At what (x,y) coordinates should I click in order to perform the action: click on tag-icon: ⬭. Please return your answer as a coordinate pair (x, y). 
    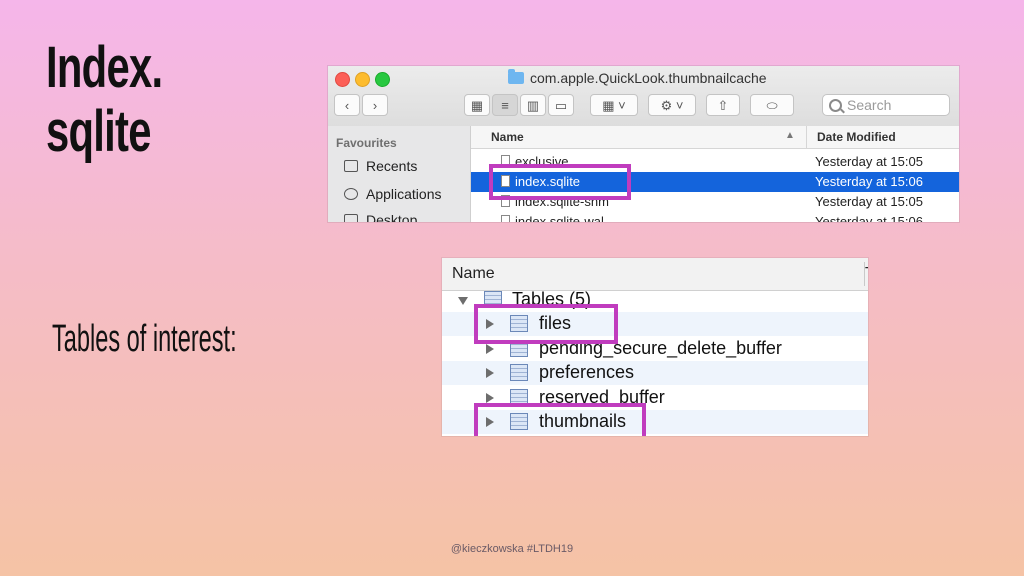
    Looking at the image, I should click on (772, 105).